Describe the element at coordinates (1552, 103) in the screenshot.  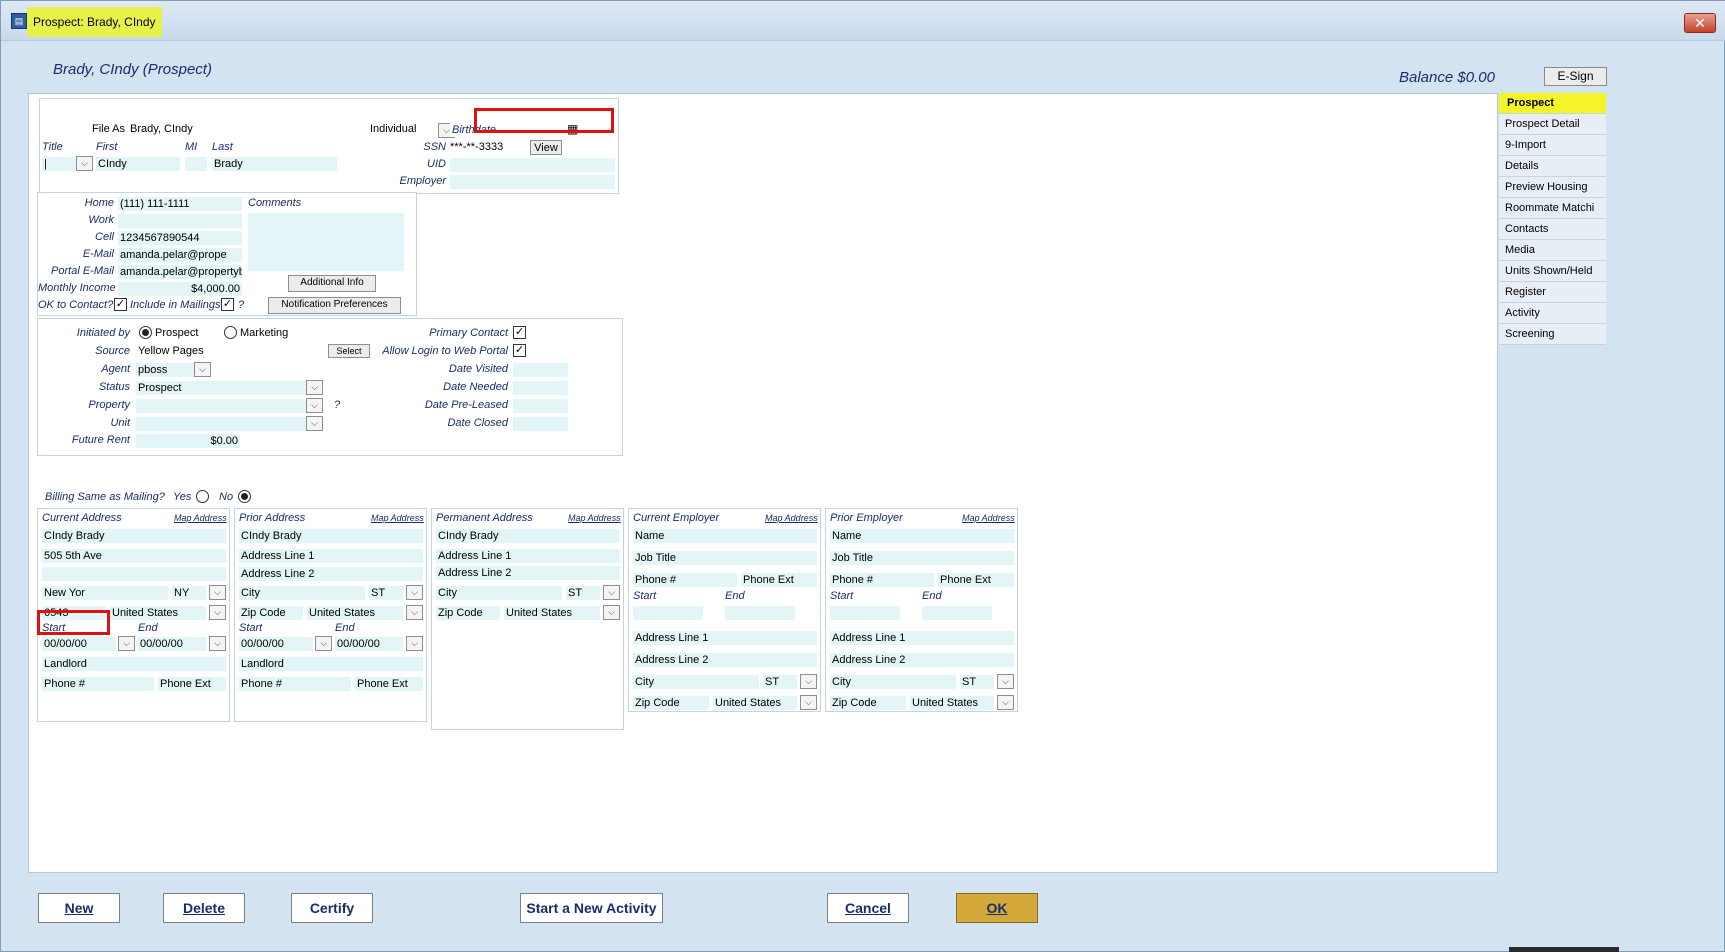
I see `nav-item-prospect: Prospect` at that location.